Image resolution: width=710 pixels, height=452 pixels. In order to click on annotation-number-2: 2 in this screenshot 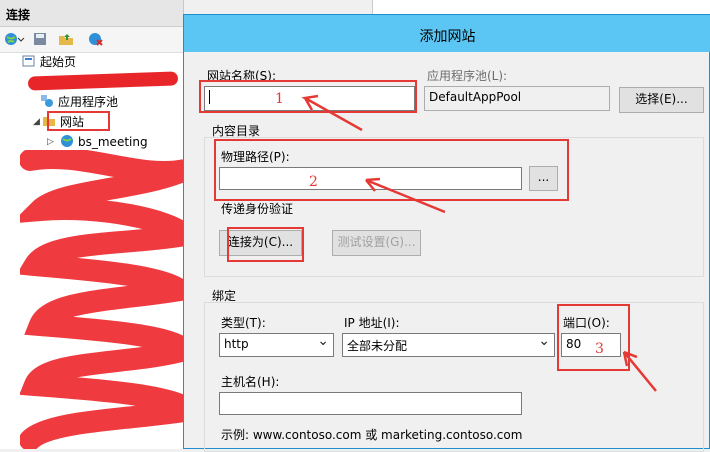, I will do `click(313, 182)`.